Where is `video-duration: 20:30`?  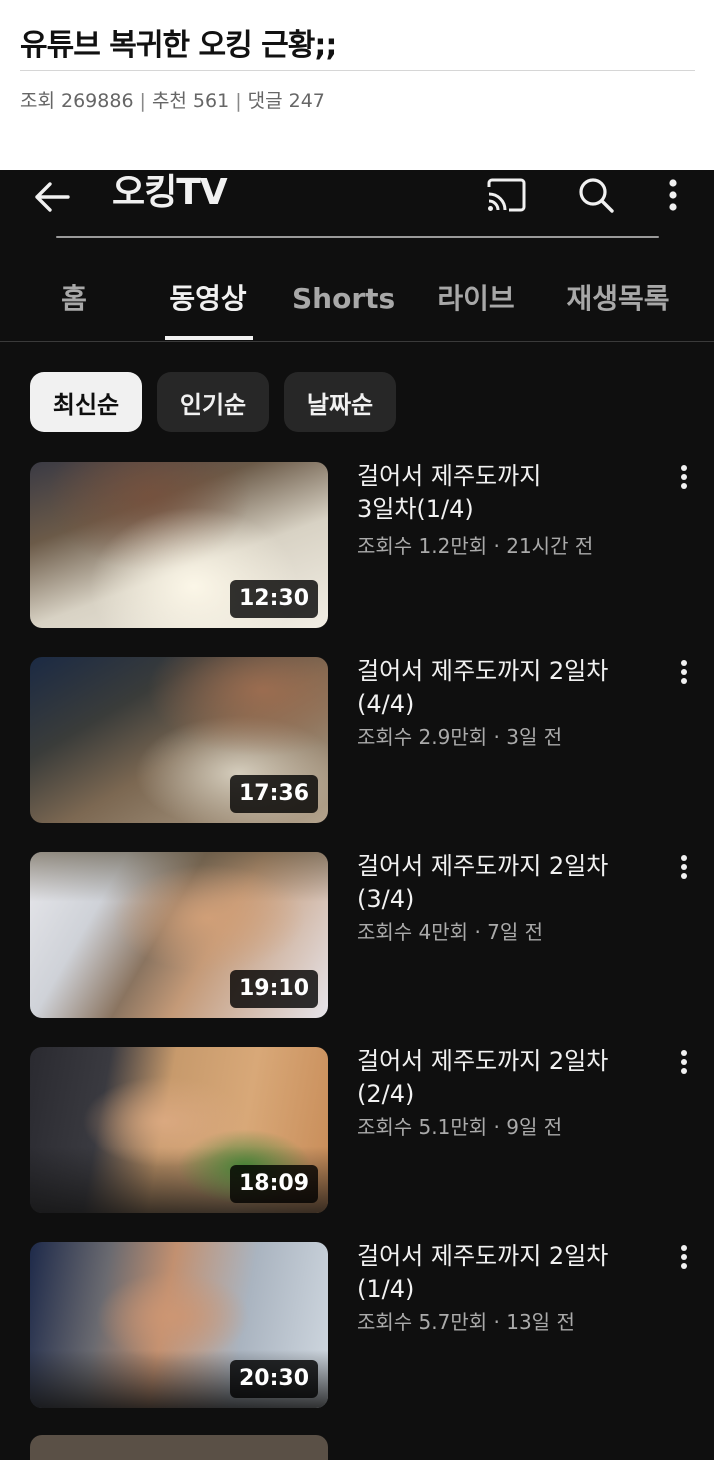
video-duration: 20:30 is located at coordinates (273, 1379).